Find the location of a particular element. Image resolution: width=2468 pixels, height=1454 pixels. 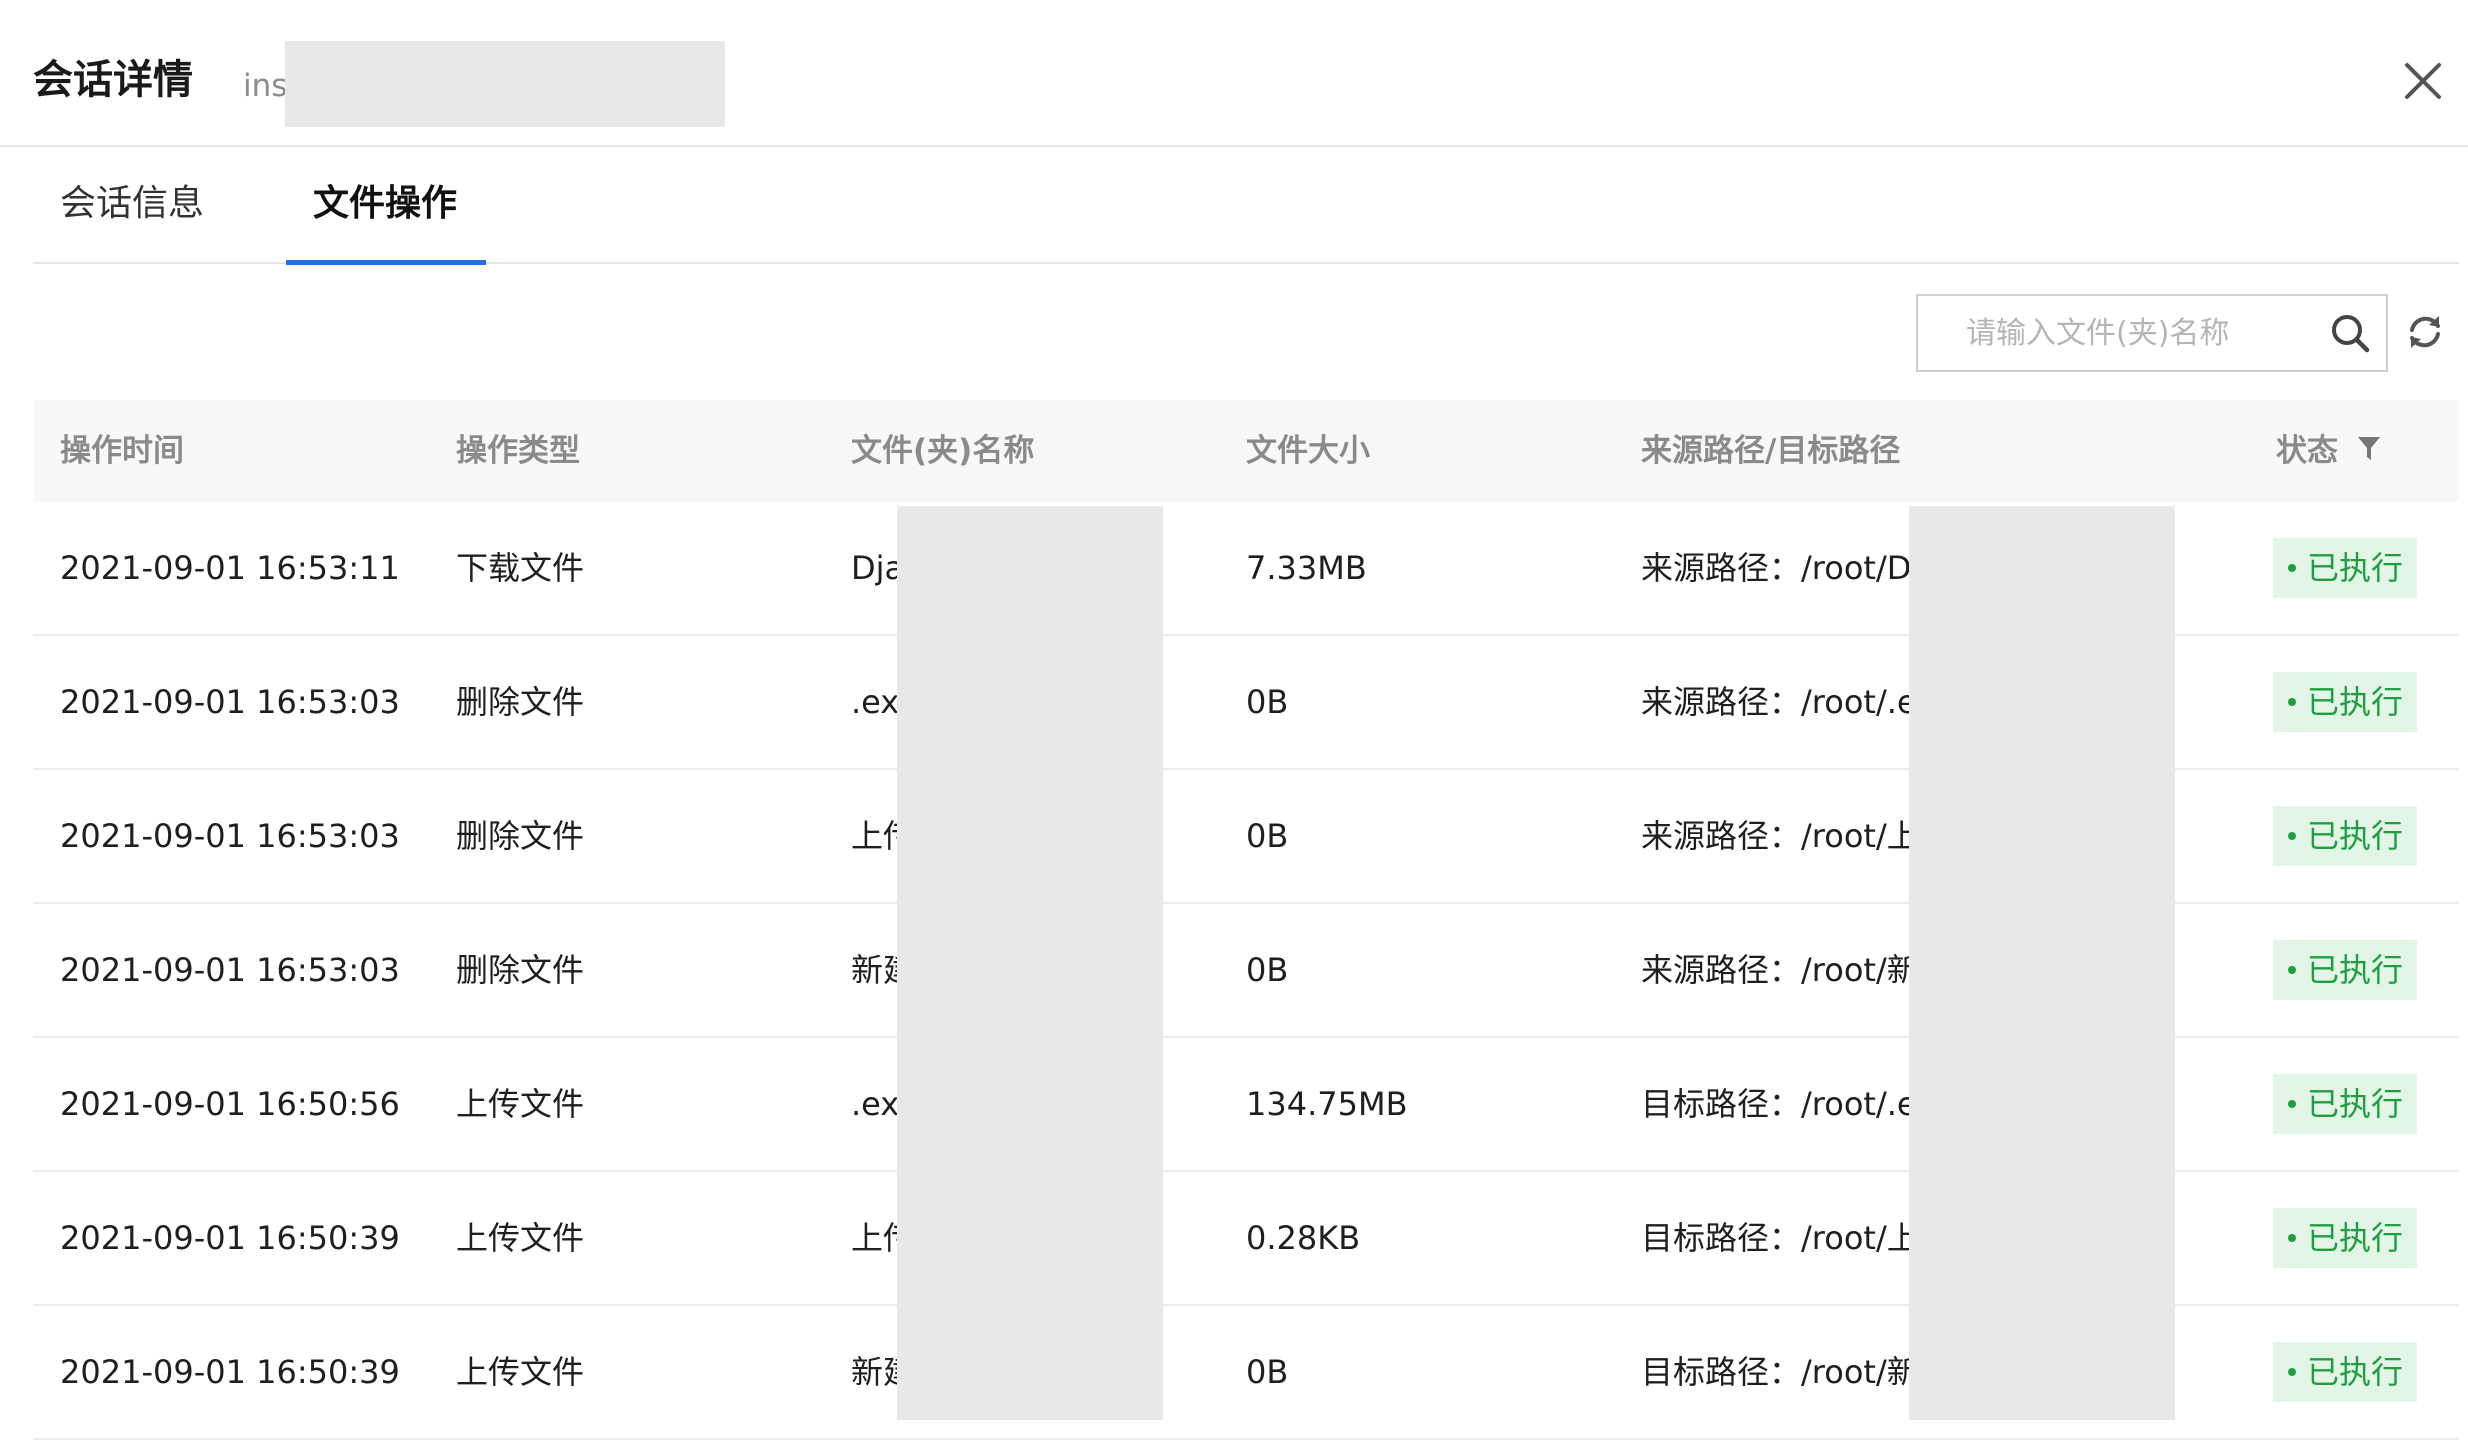

cell-time: 2021-09-01 16:53:11 is located at coordinates (230, 568).